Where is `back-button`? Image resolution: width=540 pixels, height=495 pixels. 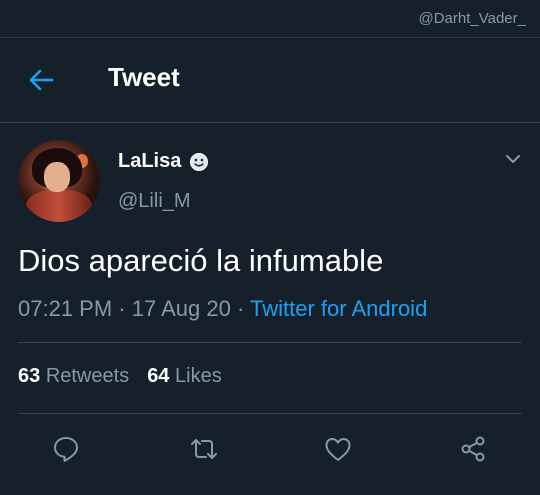
back-button is located at coordinates (41, 80).